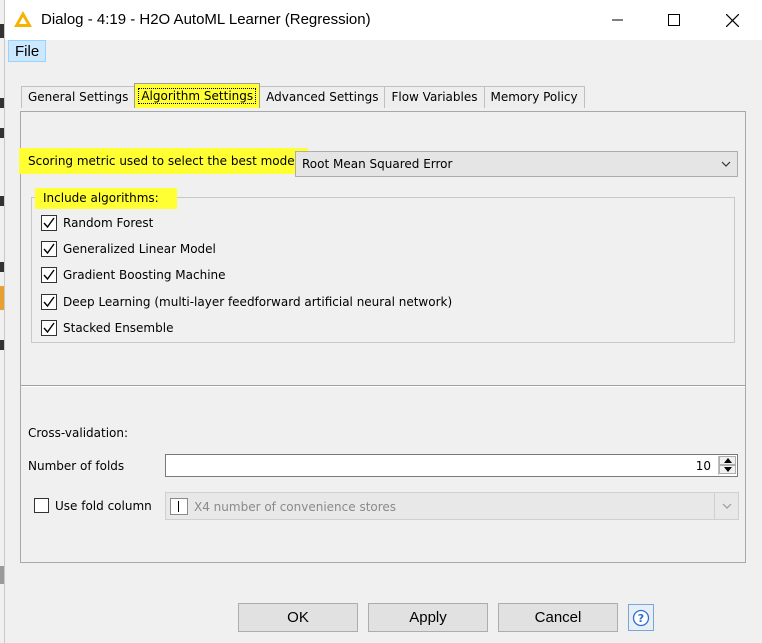 The width and height of the screenshot is (762, 643). What do you see at coordinates (23, 19) in the screenshot?
I see `knime-triangle-icon` at bounding box center [23, 19].